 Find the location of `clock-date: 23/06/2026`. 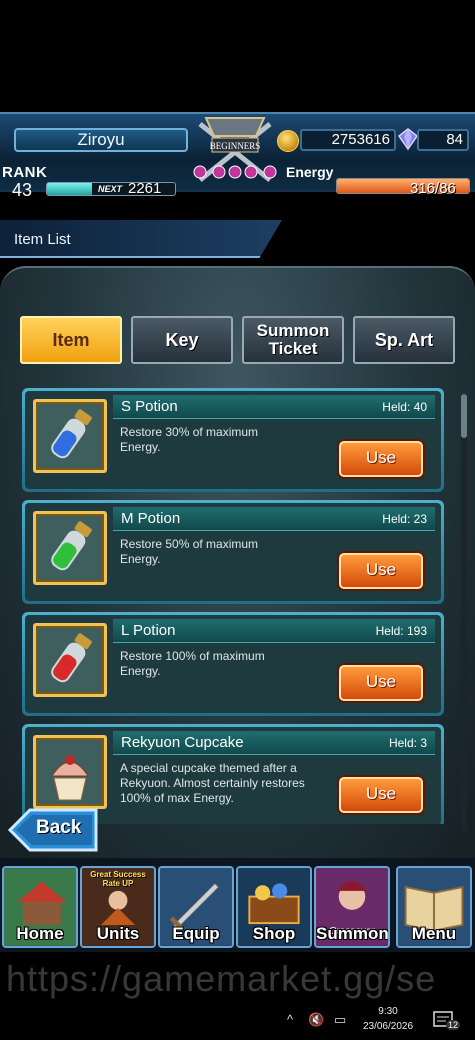

clock-date: 23/06/2026 is located at coordinates (388, 1026).